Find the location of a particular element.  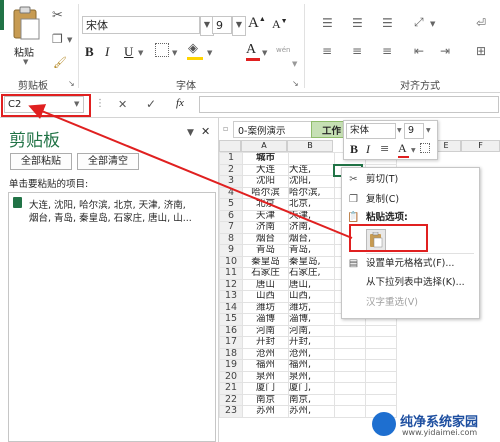

column-header-f: F is located at coordinates (480, 146).